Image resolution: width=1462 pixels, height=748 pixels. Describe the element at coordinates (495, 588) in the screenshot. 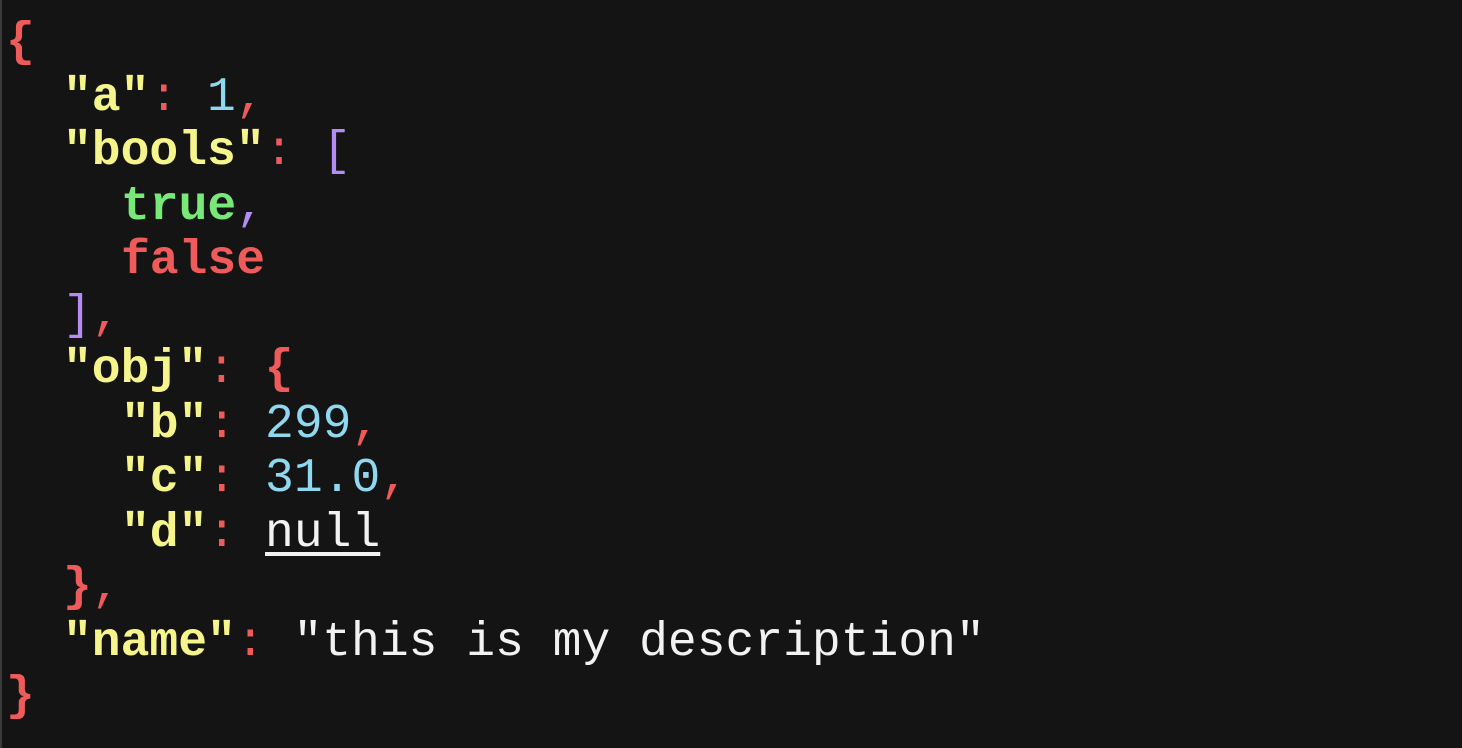

I see `line-obj-close: },` at that location.